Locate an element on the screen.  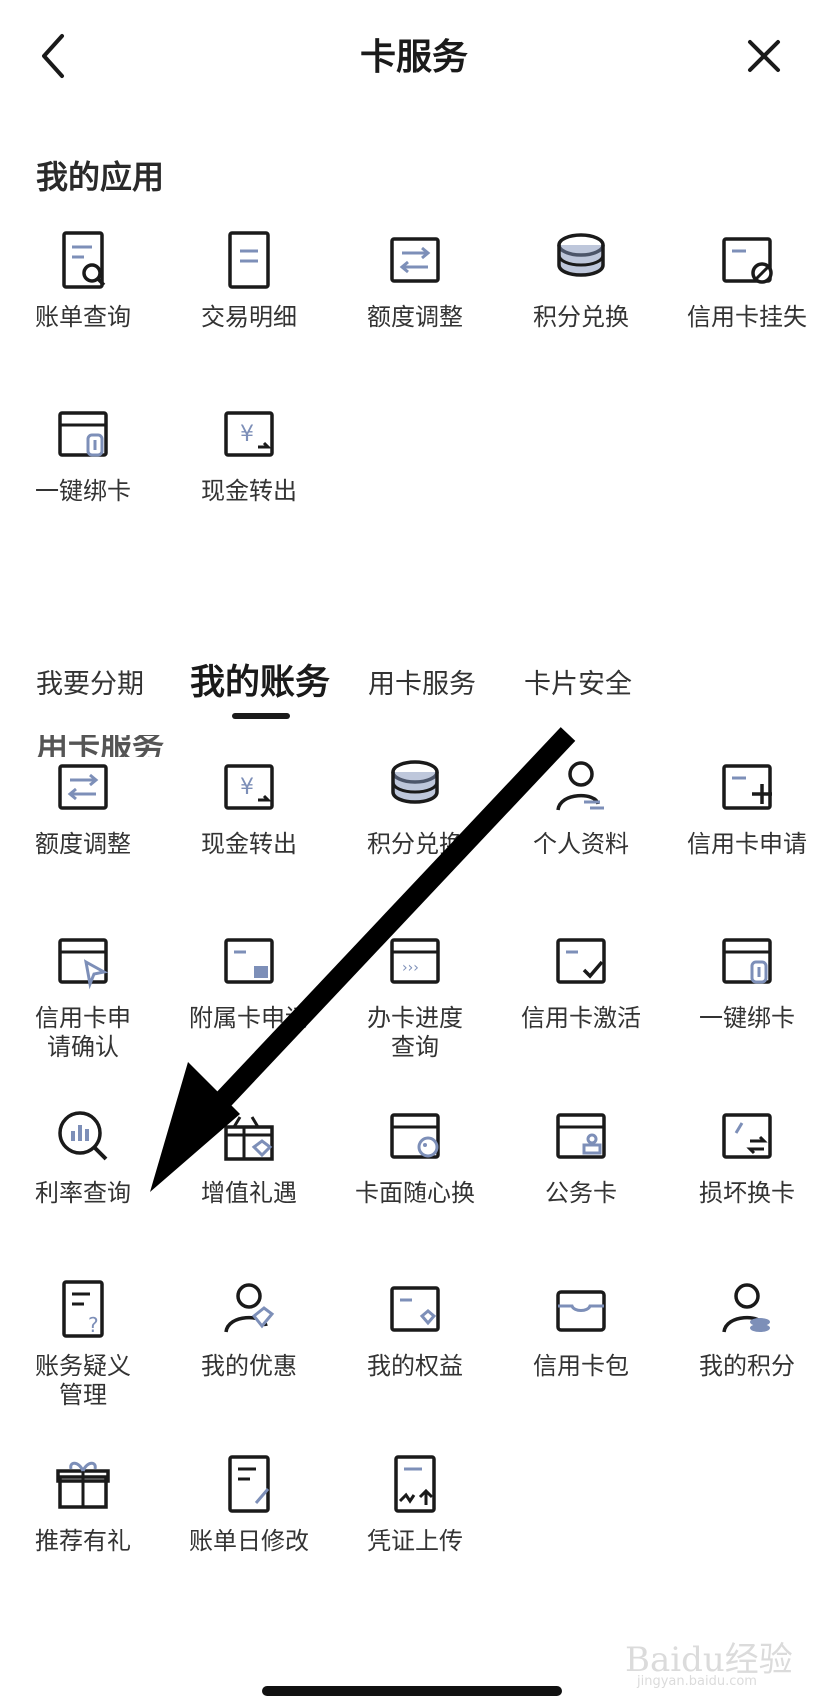
card-progress-icon: ››› is located at coordinates (415, 961).